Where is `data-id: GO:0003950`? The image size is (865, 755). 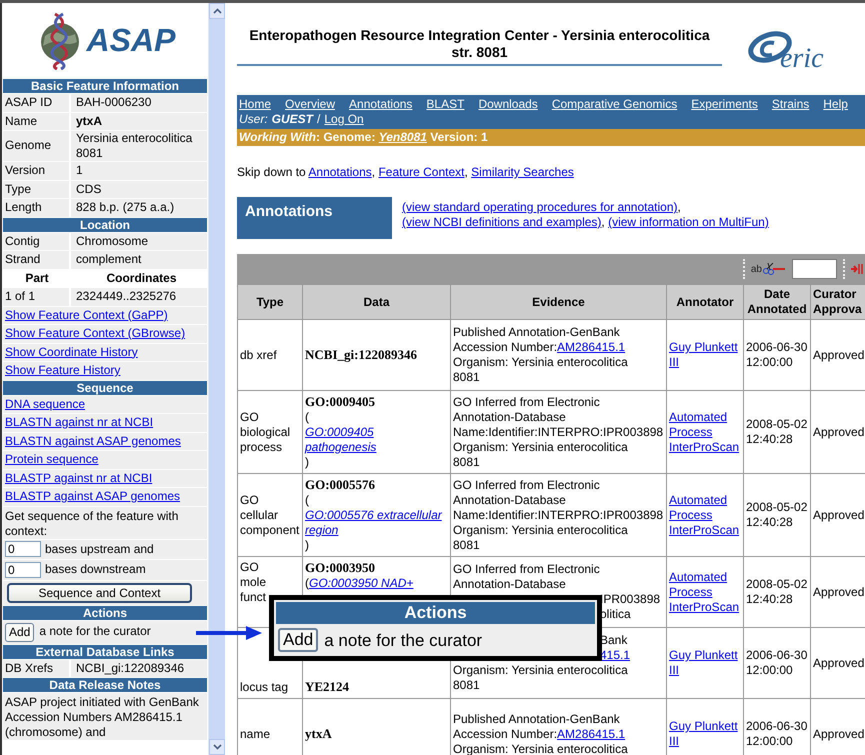
data-id: GO:0003950 is located at coordinates (340, 567).